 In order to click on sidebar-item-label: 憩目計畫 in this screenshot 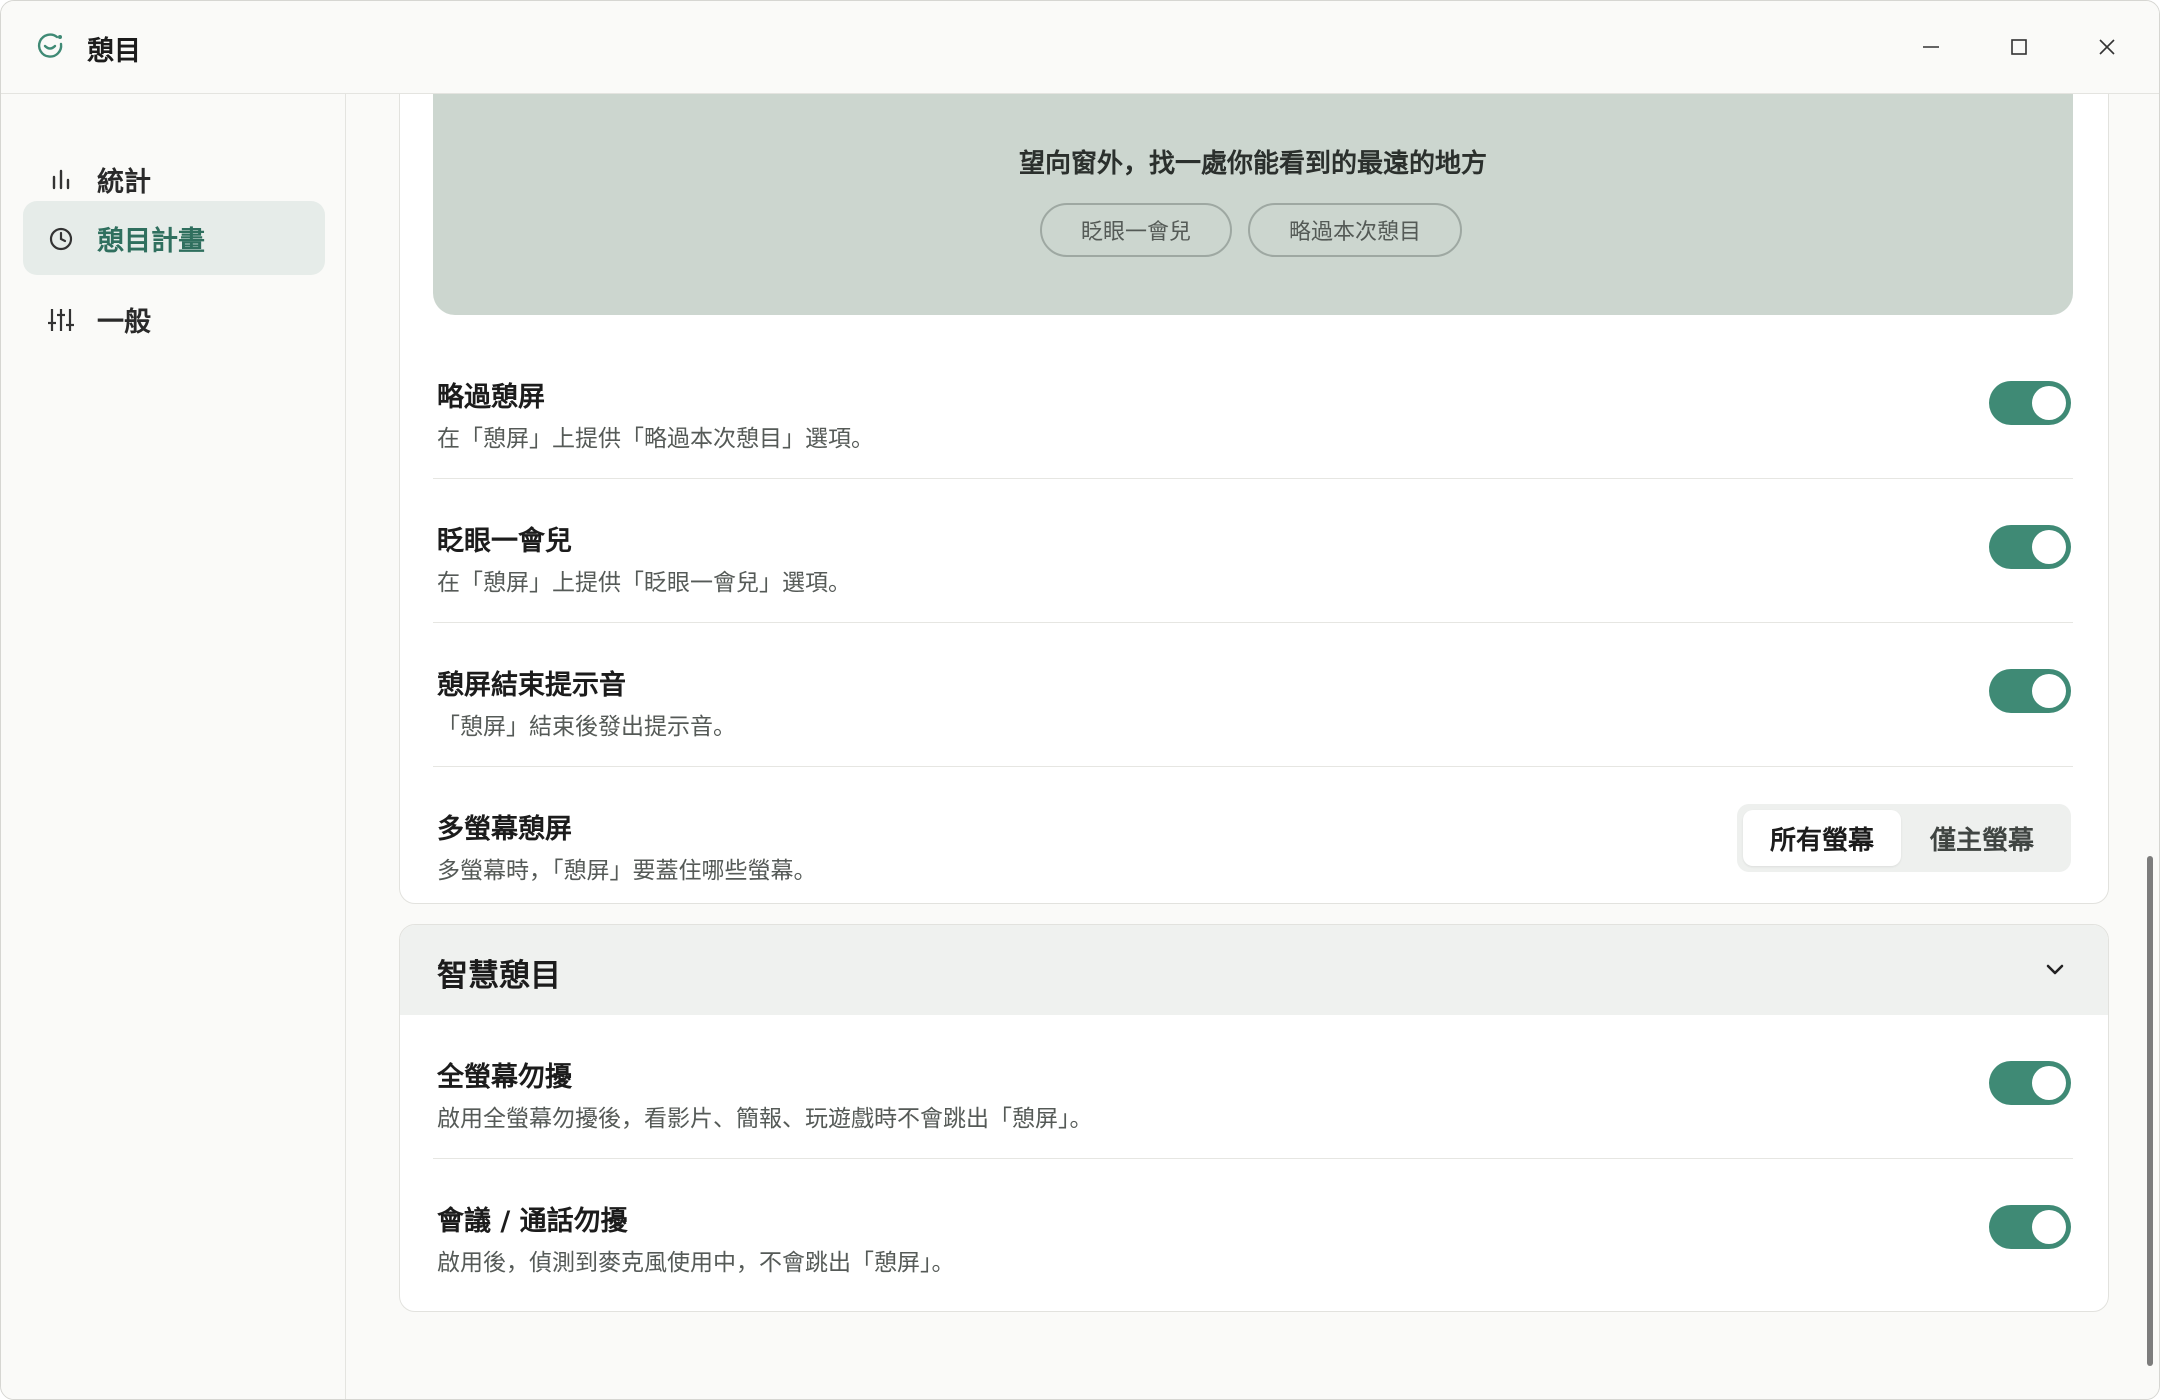, I will do `click(151, 241)`.